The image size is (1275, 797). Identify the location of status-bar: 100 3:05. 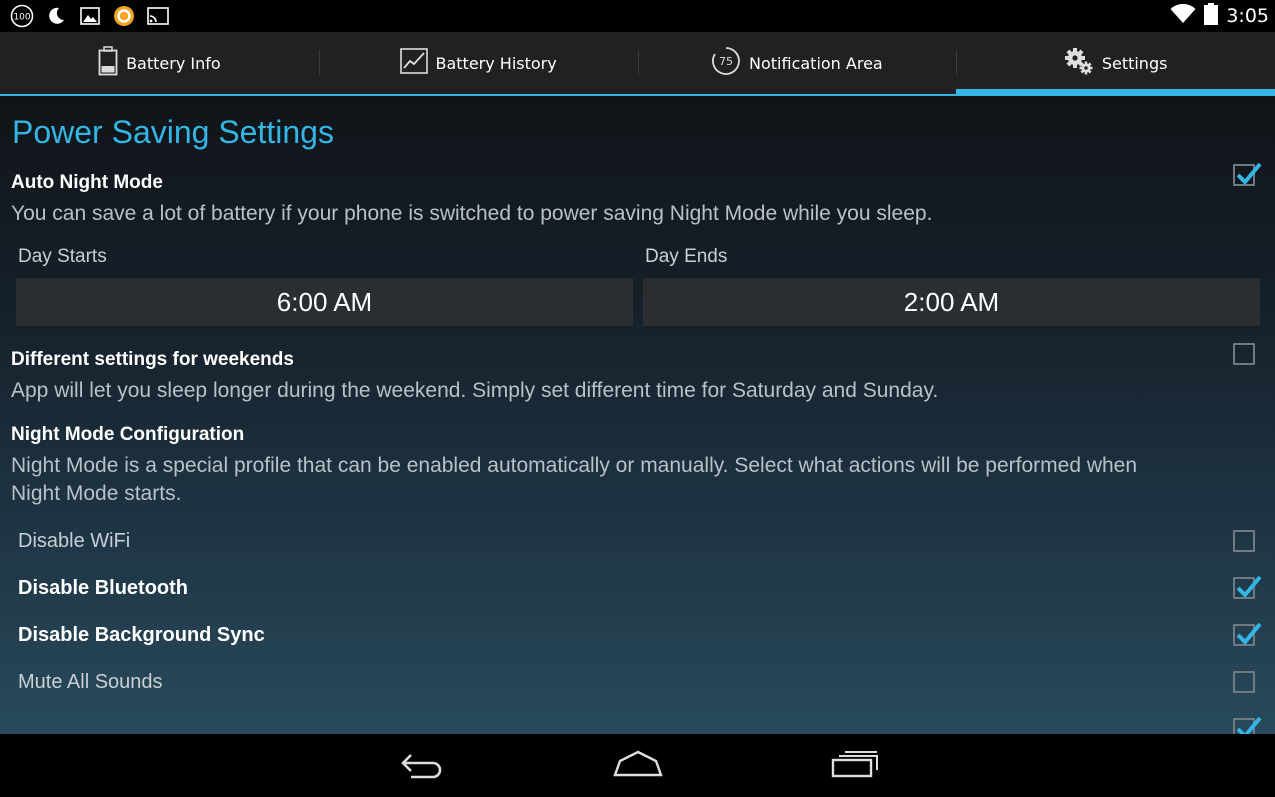
(637, 16).